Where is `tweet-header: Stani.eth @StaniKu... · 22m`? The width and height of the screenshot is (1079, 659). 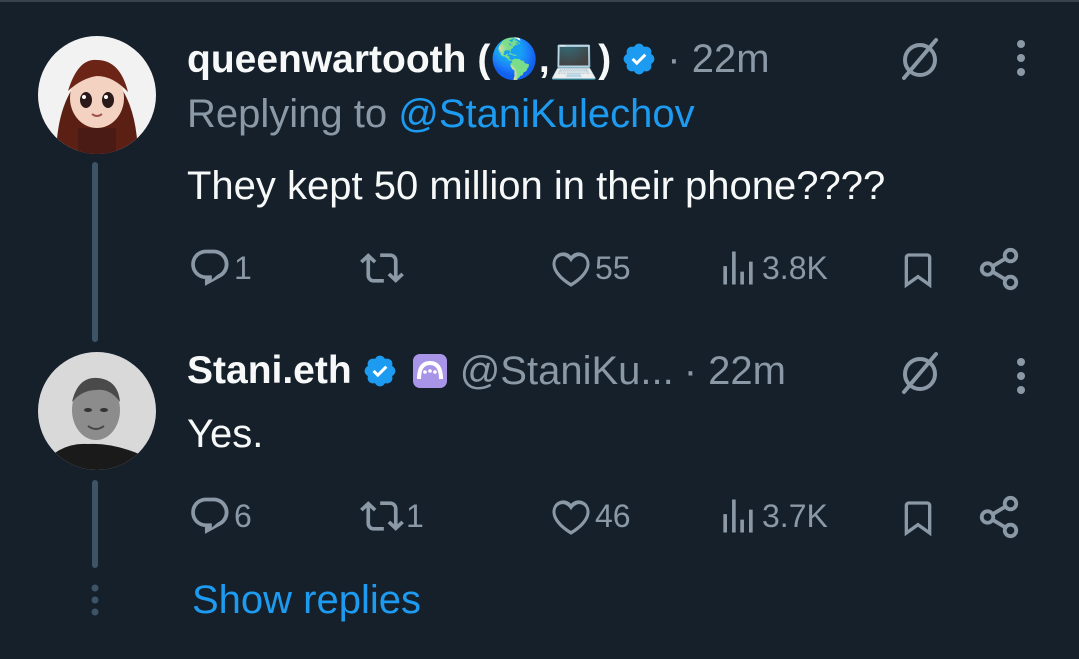
tweet-header: Stani.eth @StaniKu... · 22m is located at coordinates (486, 371).